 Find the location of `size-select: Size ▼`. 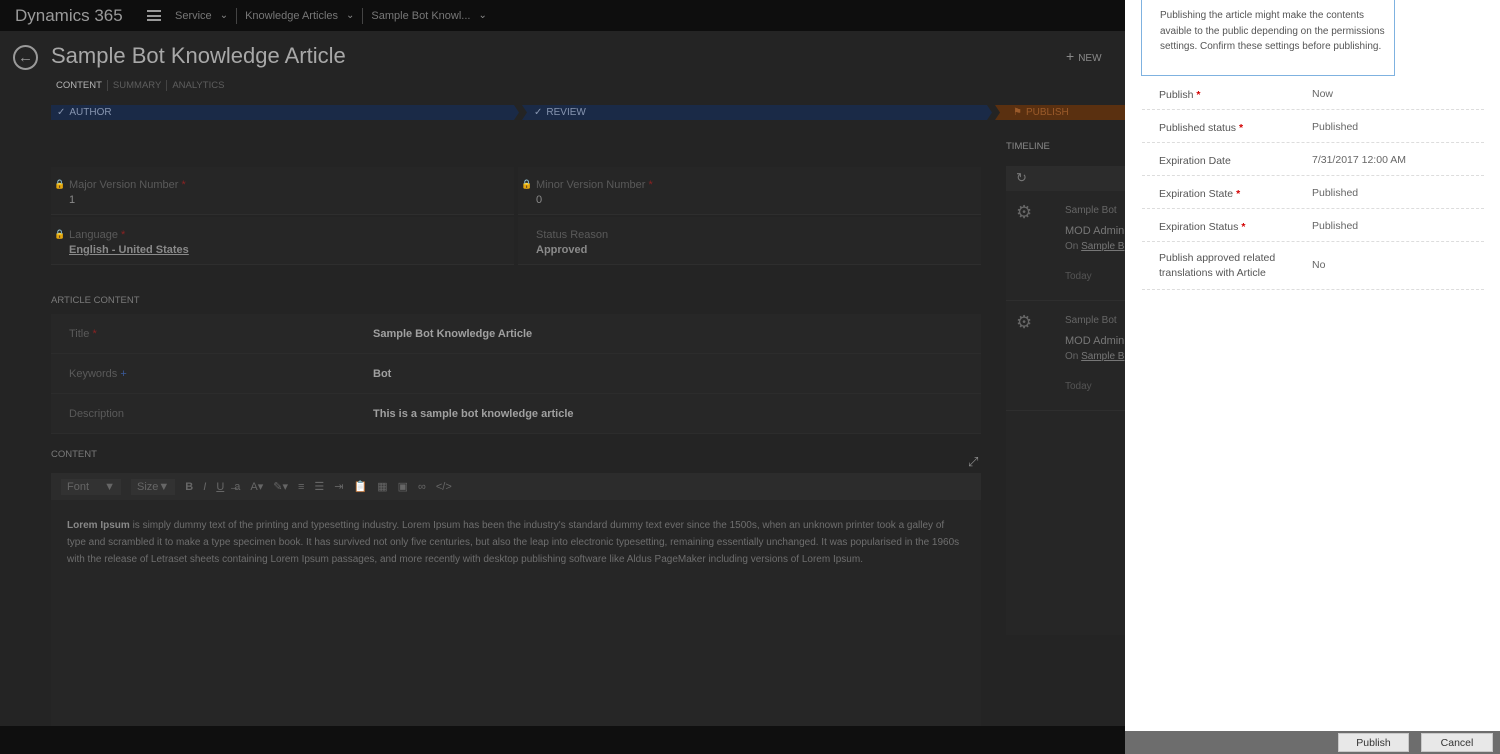

size-select: Size ▼ is located at coordinates (153, 486).